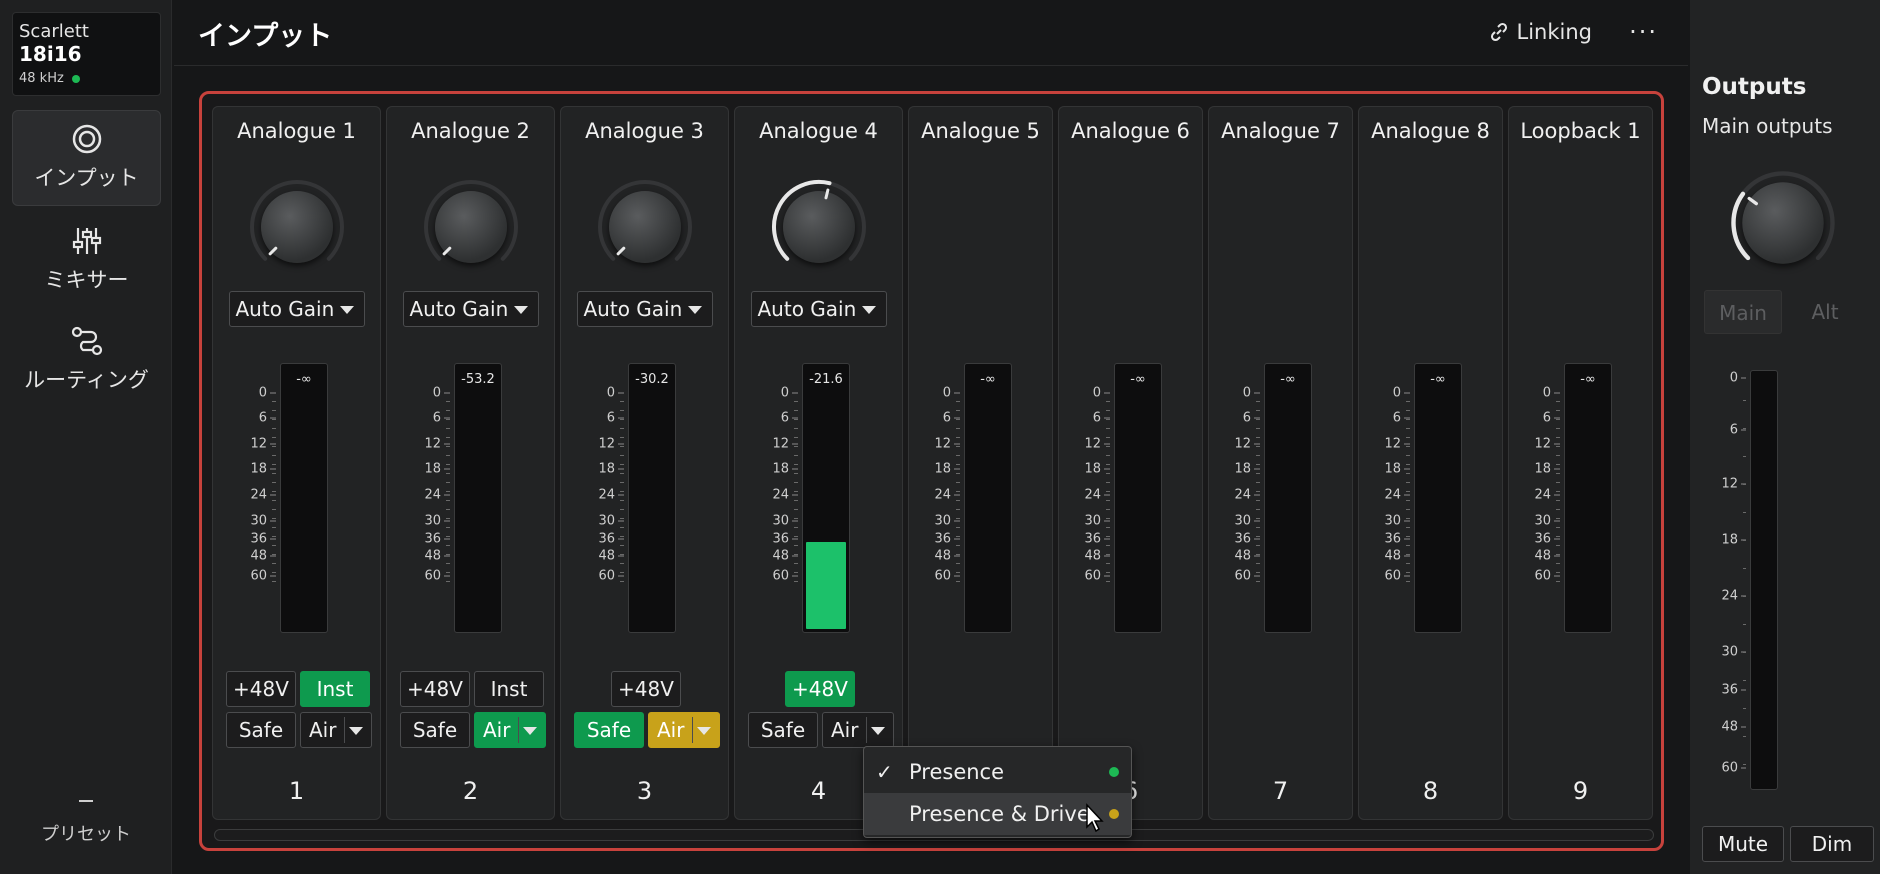 This screenshot has width=1880, height=874. Describe the element at coordinates (296, 131) in the screenshot. I see `channel-name: Analogue 1` at that location.